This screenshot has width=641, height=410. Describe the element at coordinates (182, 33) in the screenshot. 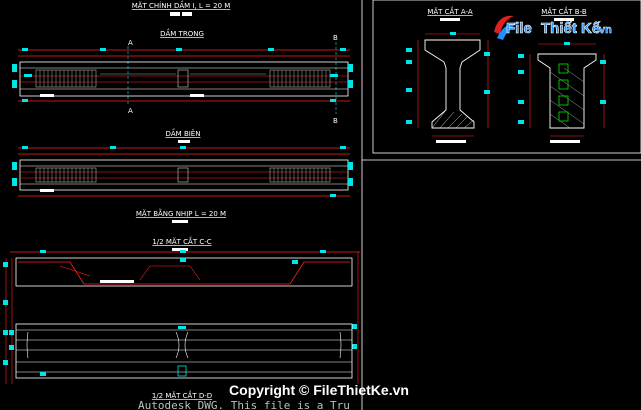

I see `inner-beam-title: DẦM TRONG` at that location.